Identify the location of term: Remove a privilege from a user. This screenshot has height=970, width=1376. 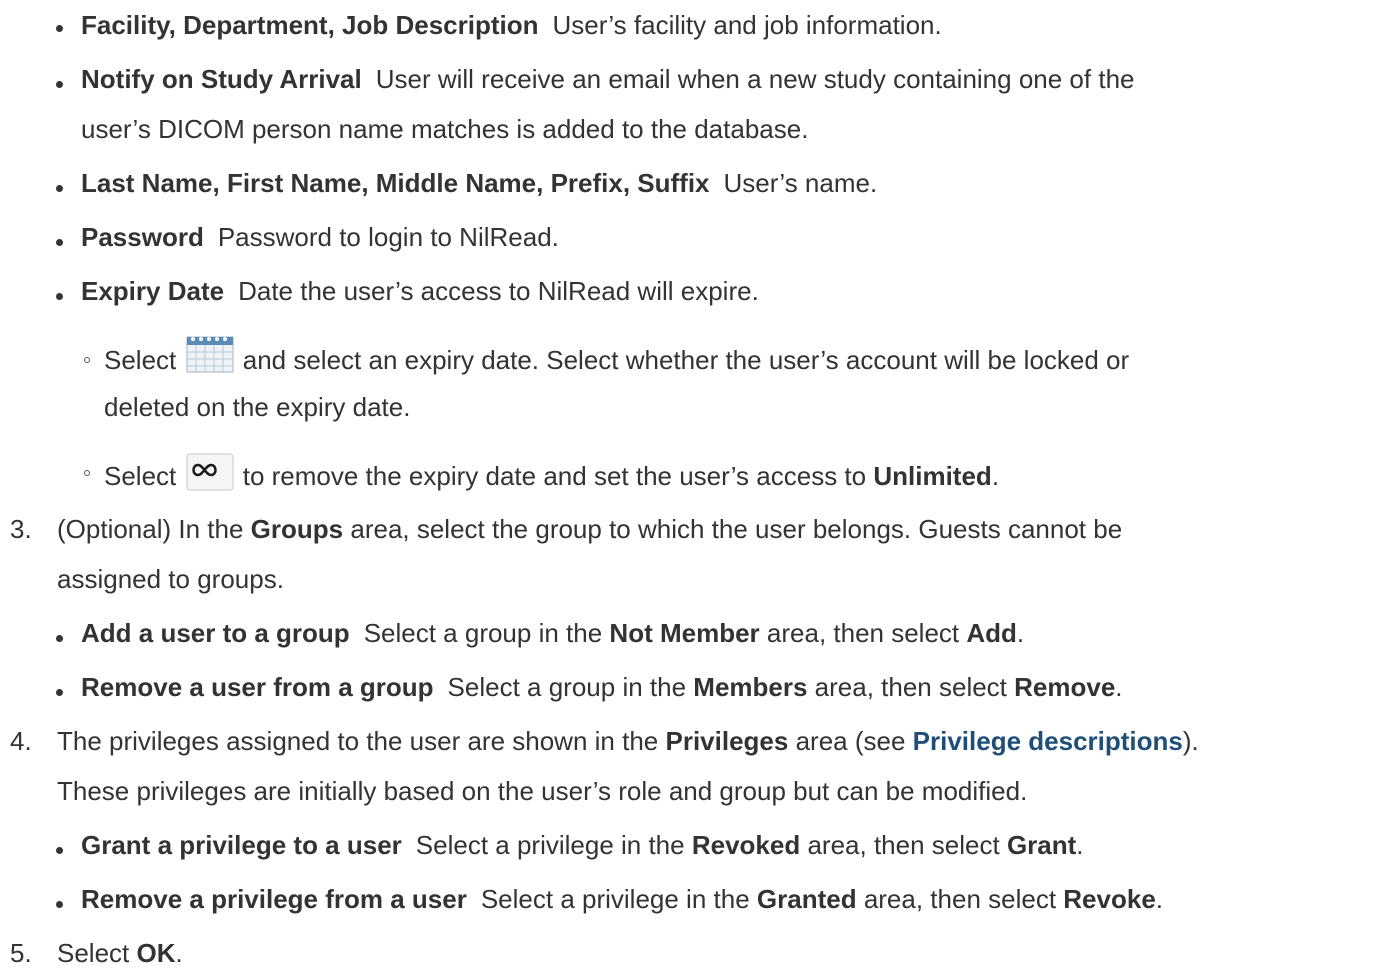
(274, 899).